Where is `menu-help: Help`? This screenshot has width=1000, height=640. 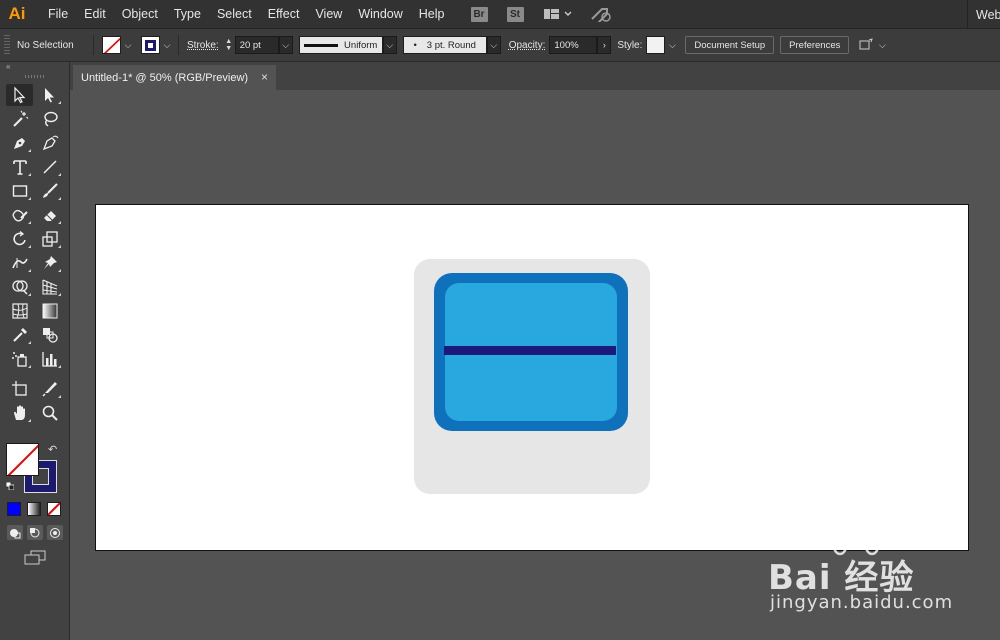
menu-help: Help is located at coordinates (432, 14).